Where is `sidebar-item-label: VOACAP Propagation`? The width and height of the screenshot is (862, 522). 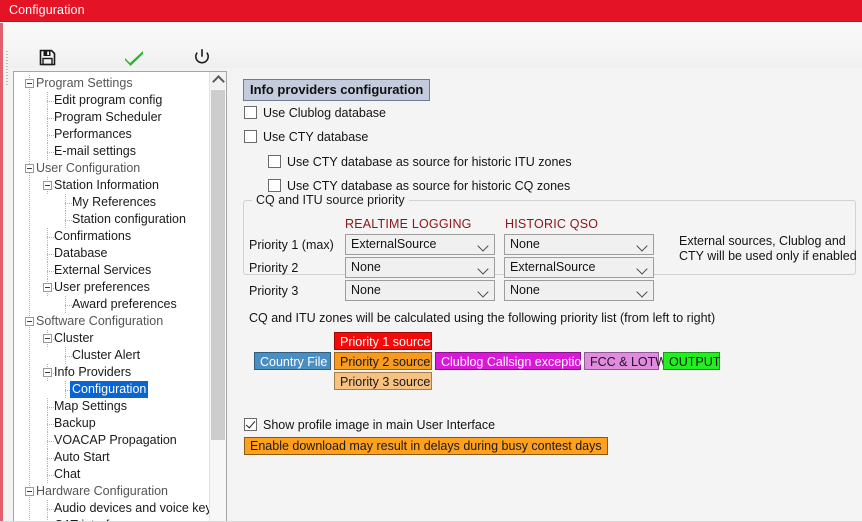 sidebar-item-label: VOACAP Propagation is located at coordinates (115, 440).